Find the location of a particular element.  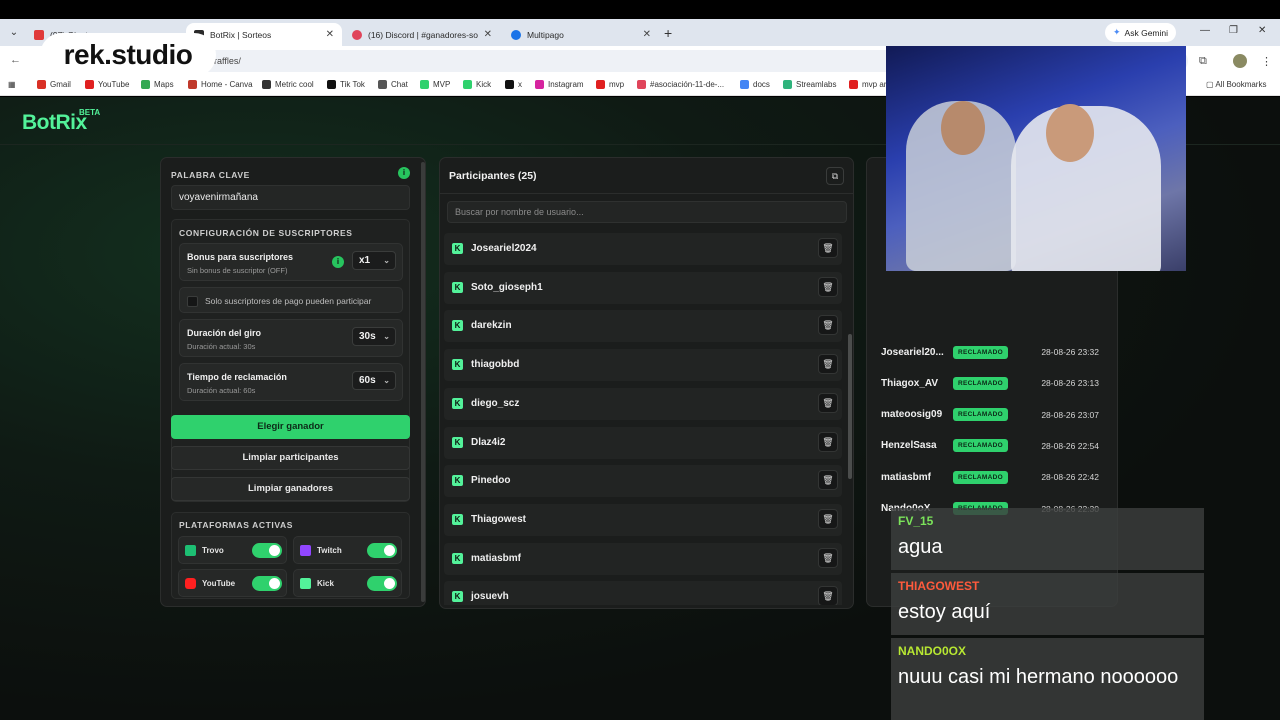

bookmark-item: x is located at coordinates (513, 84).